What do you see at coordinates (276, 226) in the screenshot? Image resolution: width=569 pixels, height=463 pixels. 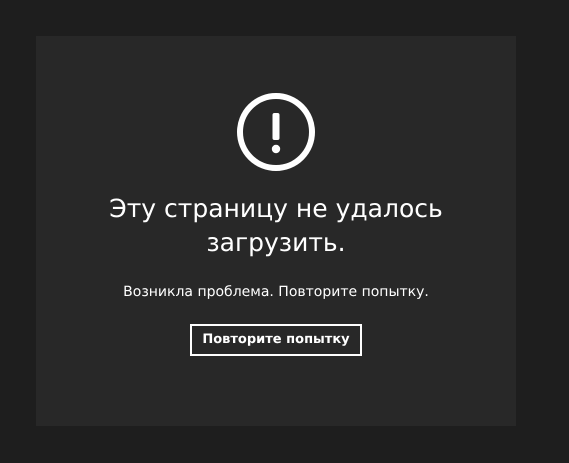 I see `error-title: Эту страницу не удалось загрузить.` at bounding box center [276, 226].